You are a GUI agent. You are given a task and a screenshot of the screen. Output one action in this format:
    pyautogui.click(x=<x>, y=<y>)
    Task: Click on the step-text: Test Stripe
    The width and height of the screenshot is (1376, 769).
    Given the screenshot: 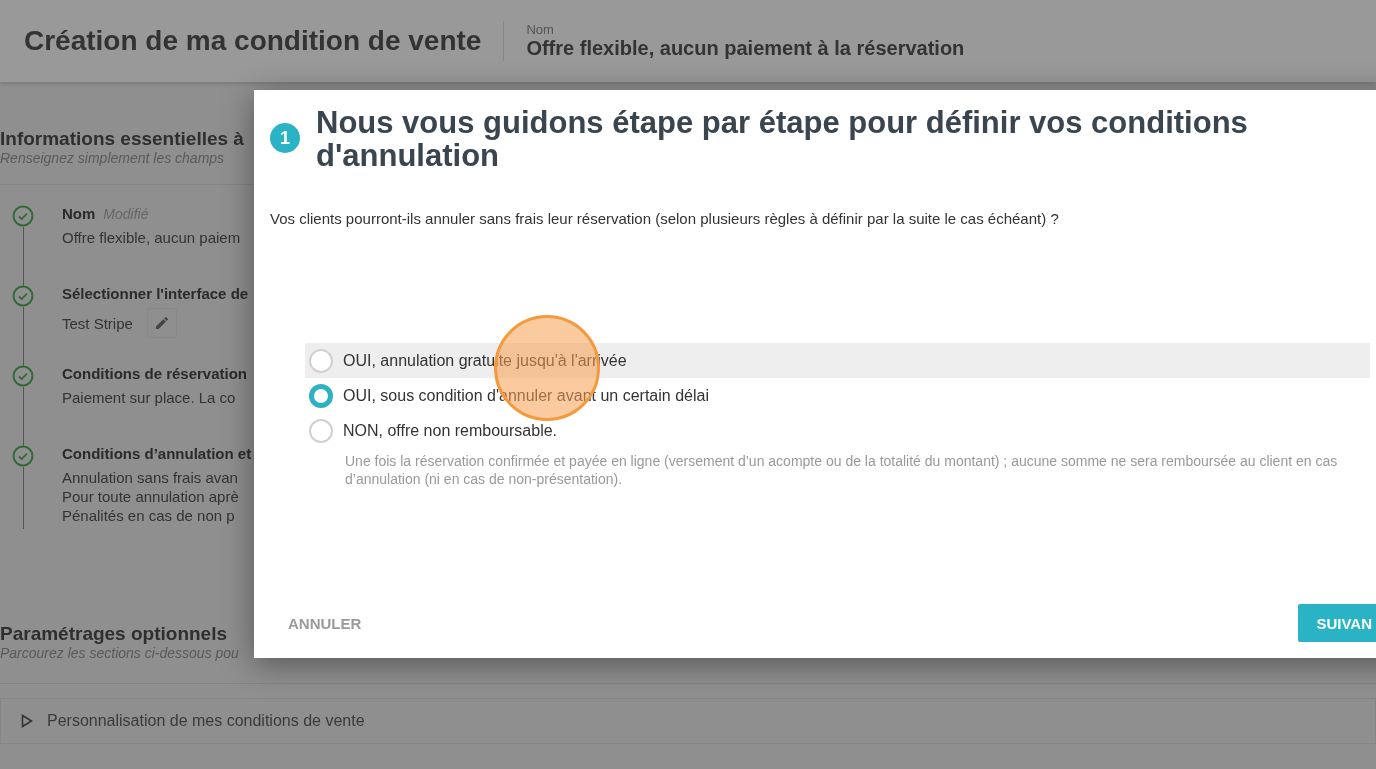 What is the action you would take?
    pyautogui.click(x=97, y=323)
    